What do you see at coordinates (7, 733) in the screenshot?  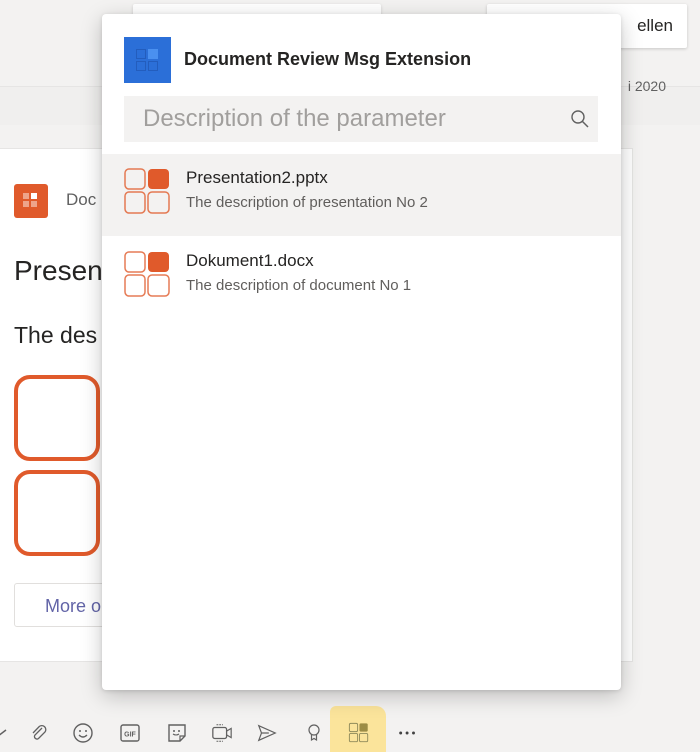 I see `format-icon` at bounding box center [7, 733].